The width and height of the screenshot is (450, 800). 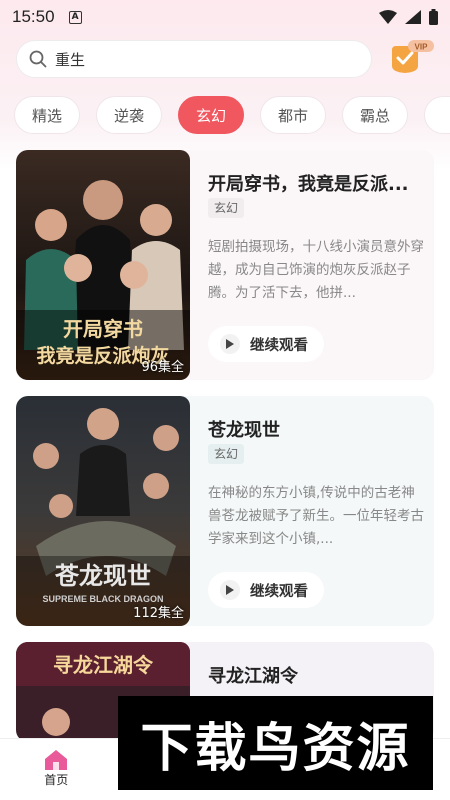 I want to click on nav-home: 首页, so click(x=56, y=769).